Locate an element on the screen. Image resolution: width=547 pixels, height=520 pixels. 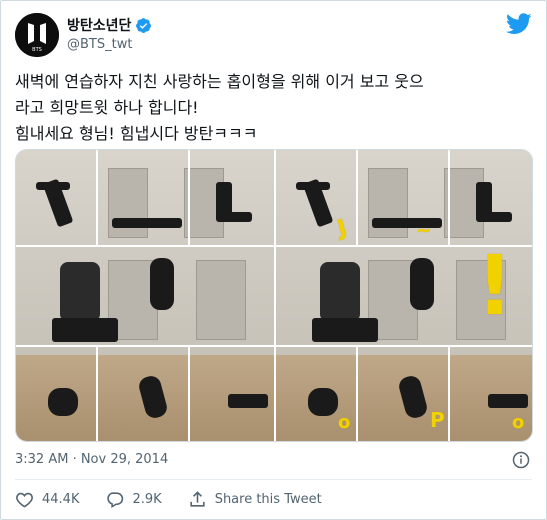
reply-button: 2.9K is located at coordinates (133, 499).